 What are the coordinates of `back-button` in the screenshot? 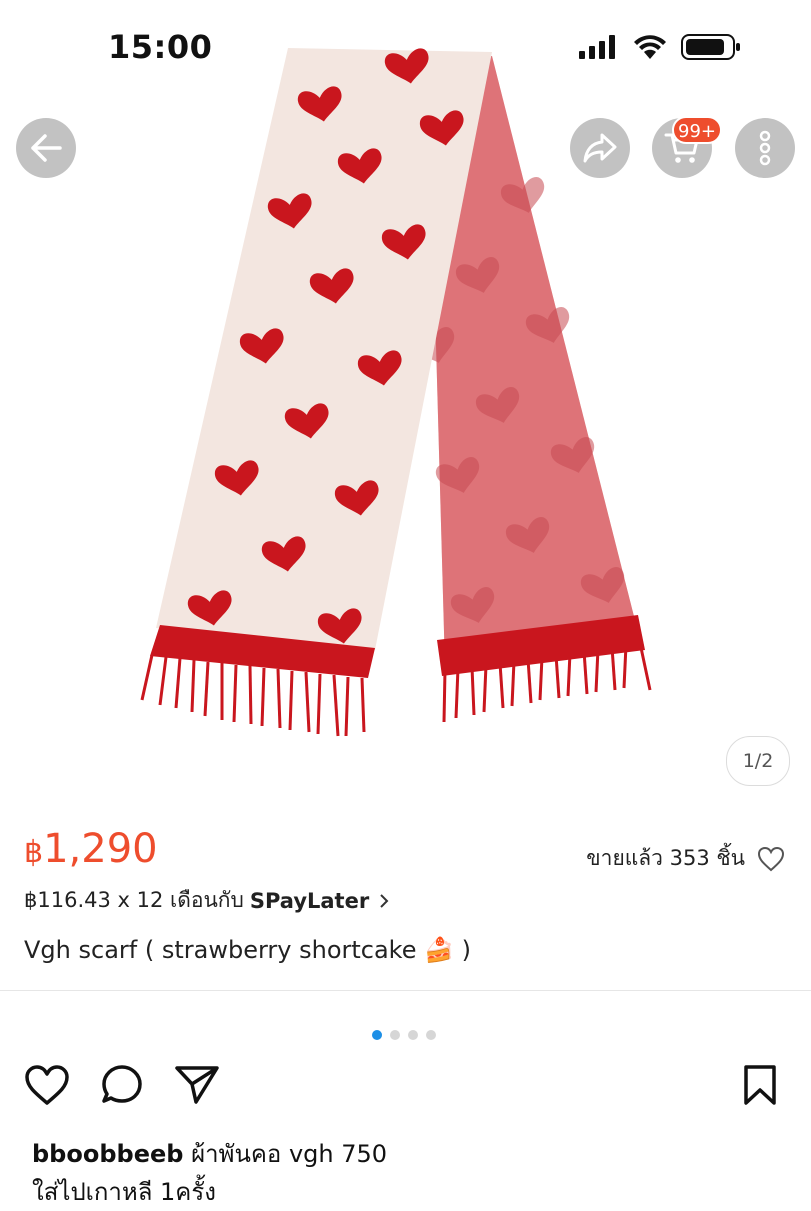 It's located at (46, 148).